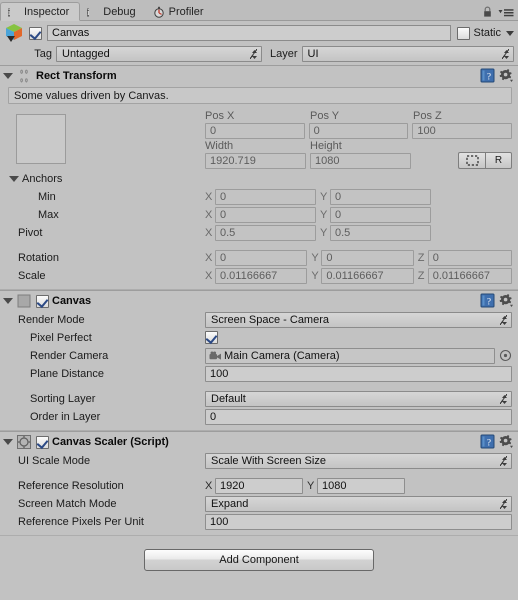  I want to click on anchor-min-x-input: 0, so click(265, 196).